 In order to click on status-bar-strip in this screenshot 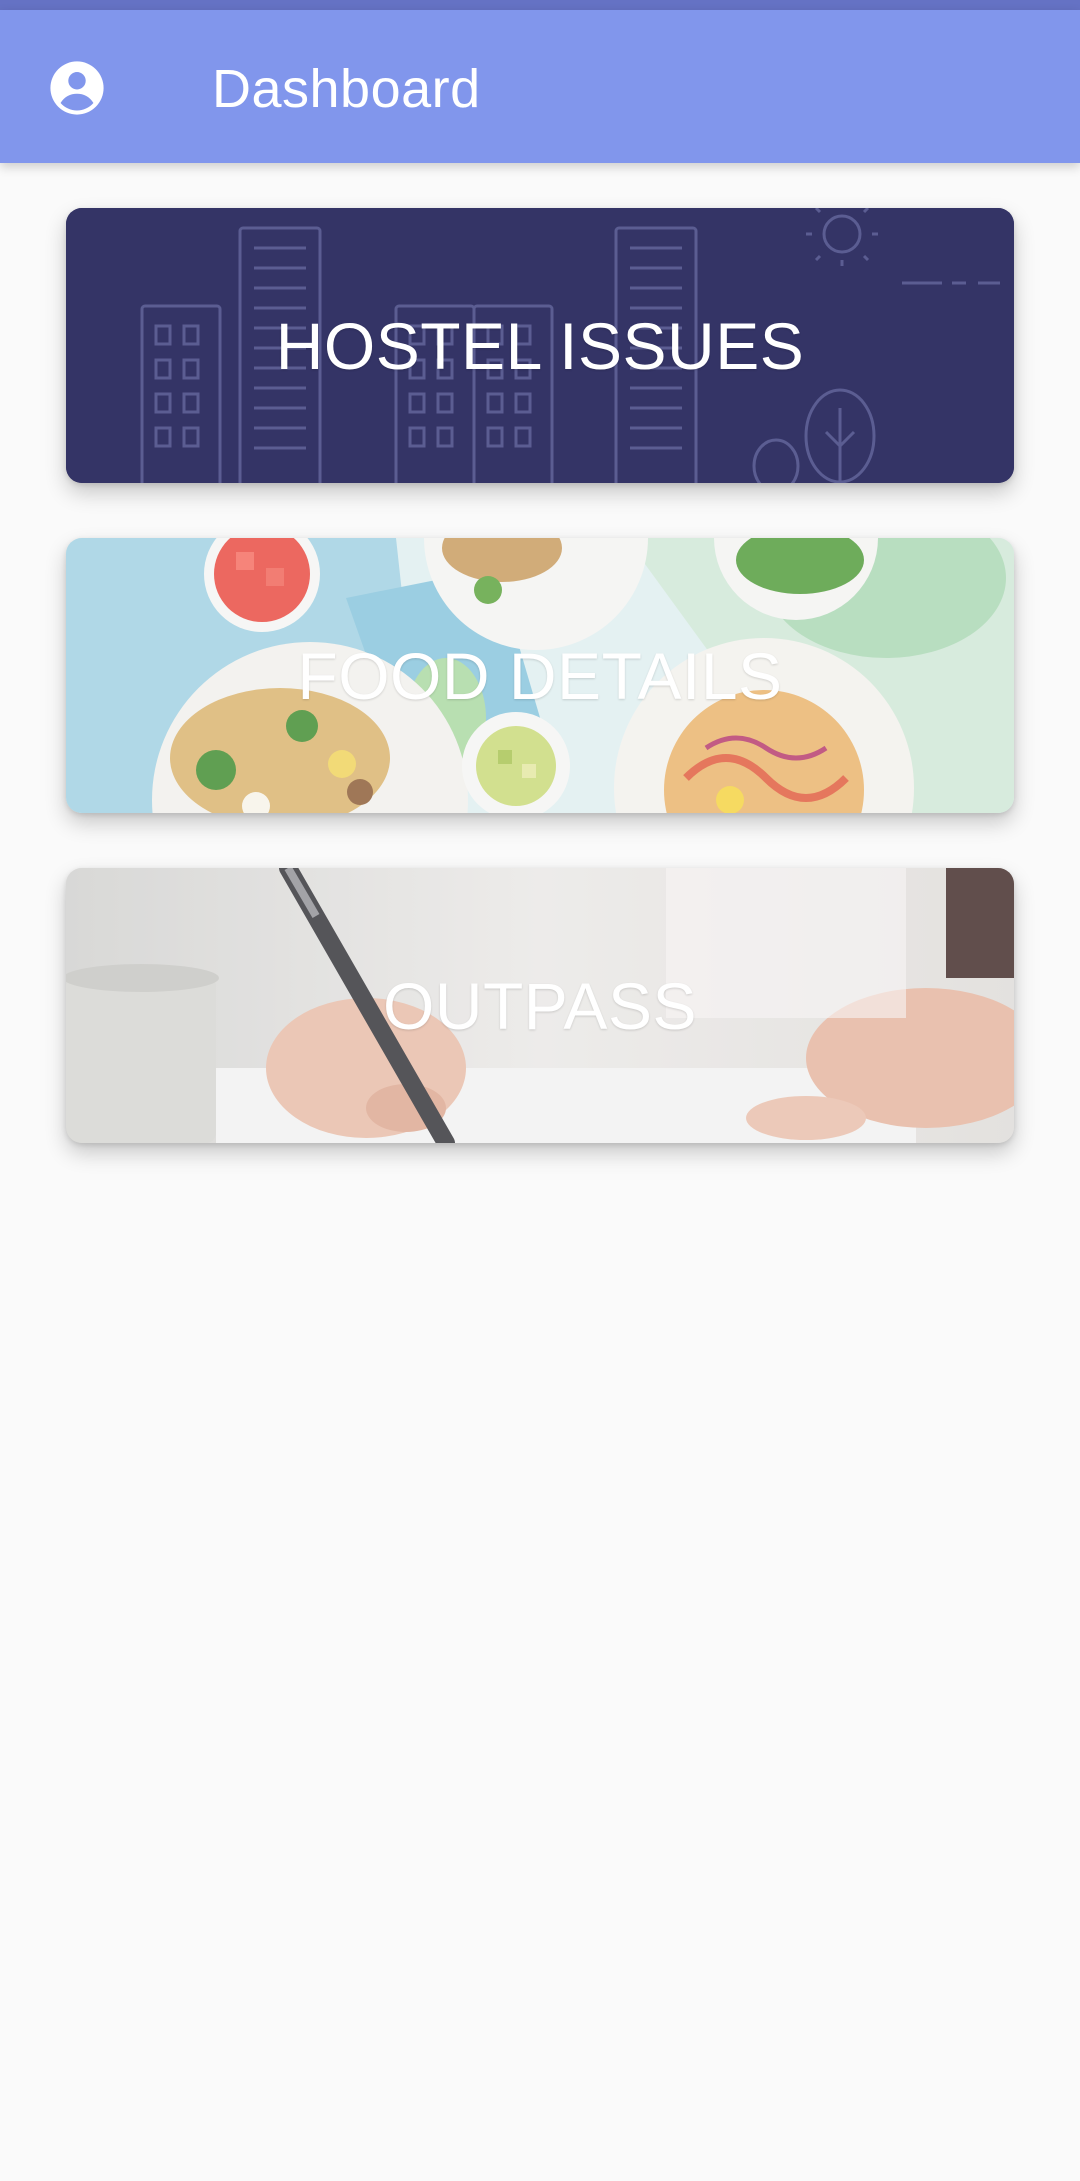, I will do `click(540, 5)`.